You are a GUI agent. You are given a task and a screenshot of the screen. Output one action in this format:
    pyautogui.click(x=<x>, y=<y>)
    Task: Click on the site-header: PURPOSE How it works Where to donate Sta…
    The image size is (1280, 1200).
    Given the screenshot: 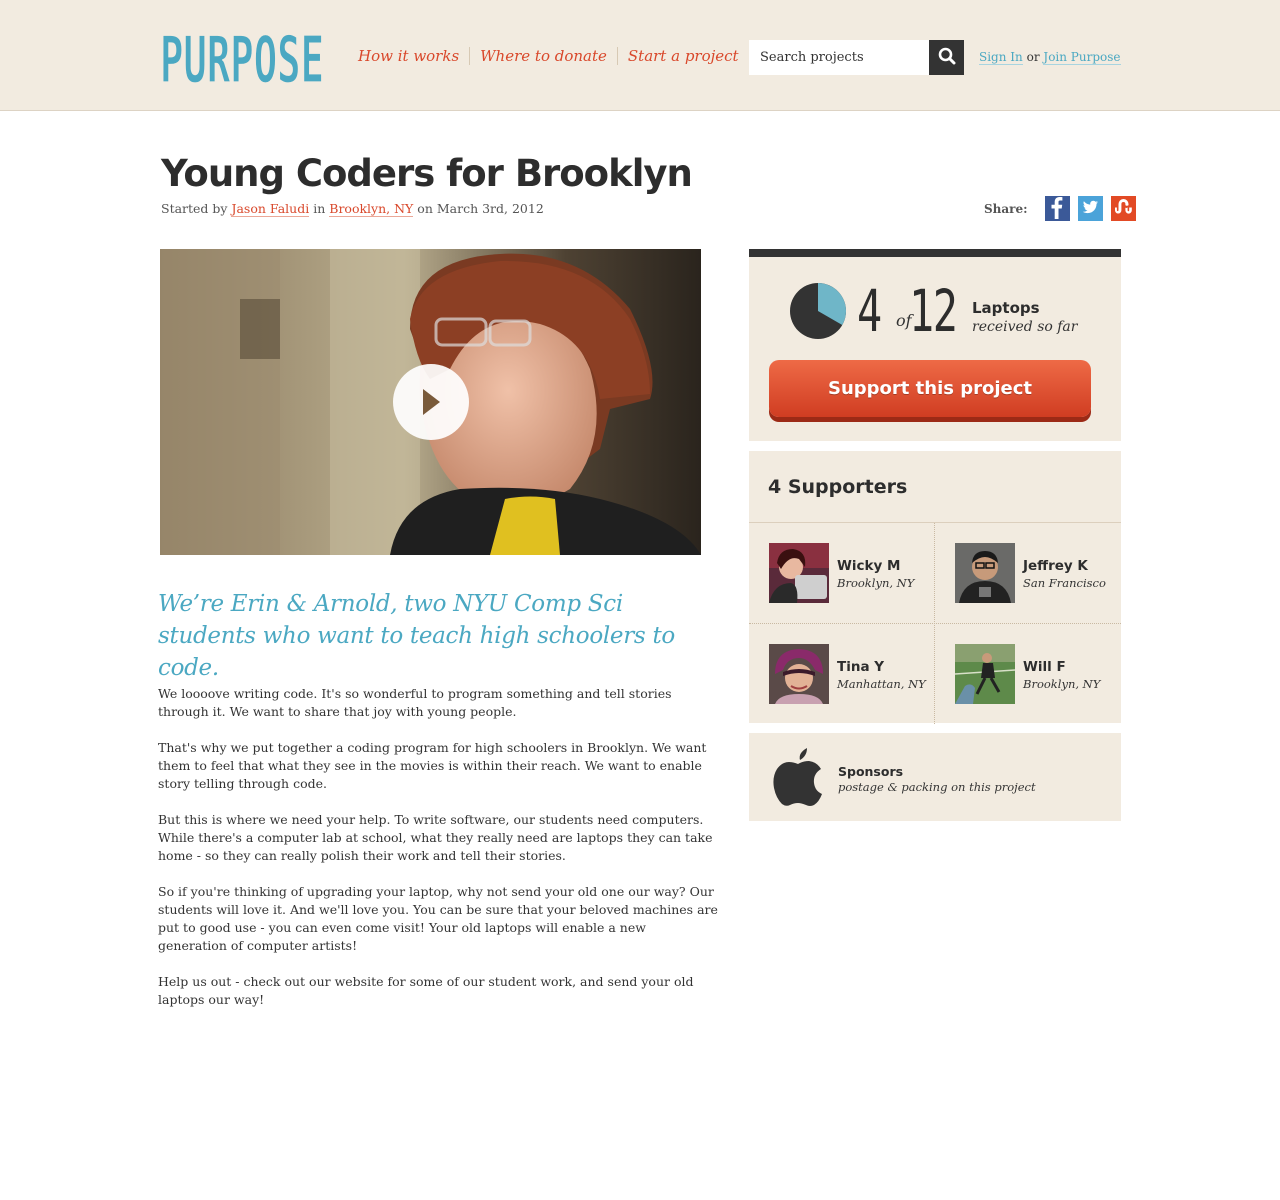 What is the action you would take?
    pyautogui.click(x=640, y=55)
    